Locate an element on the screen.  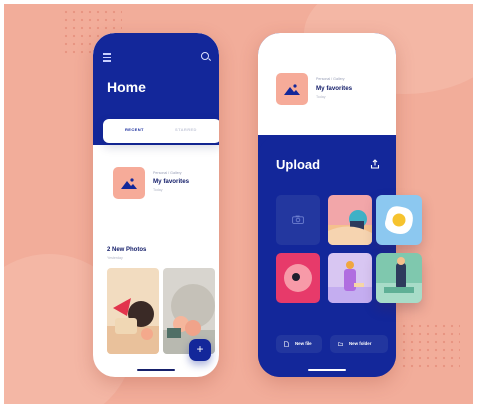
folder-icon is located at coordinates (340, 344).